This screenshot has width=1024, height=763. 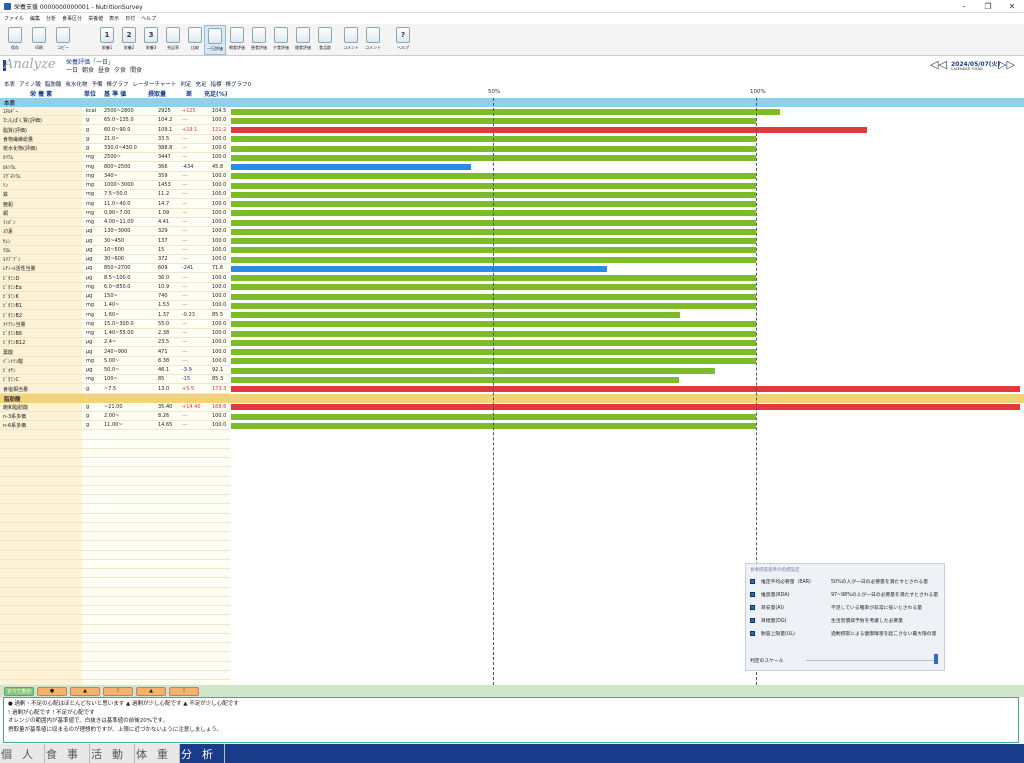 What do you see at coordinates (117, 84) in the screenshot?
I see `view-option: 棒グラフ` at bounding box center [117, 84].